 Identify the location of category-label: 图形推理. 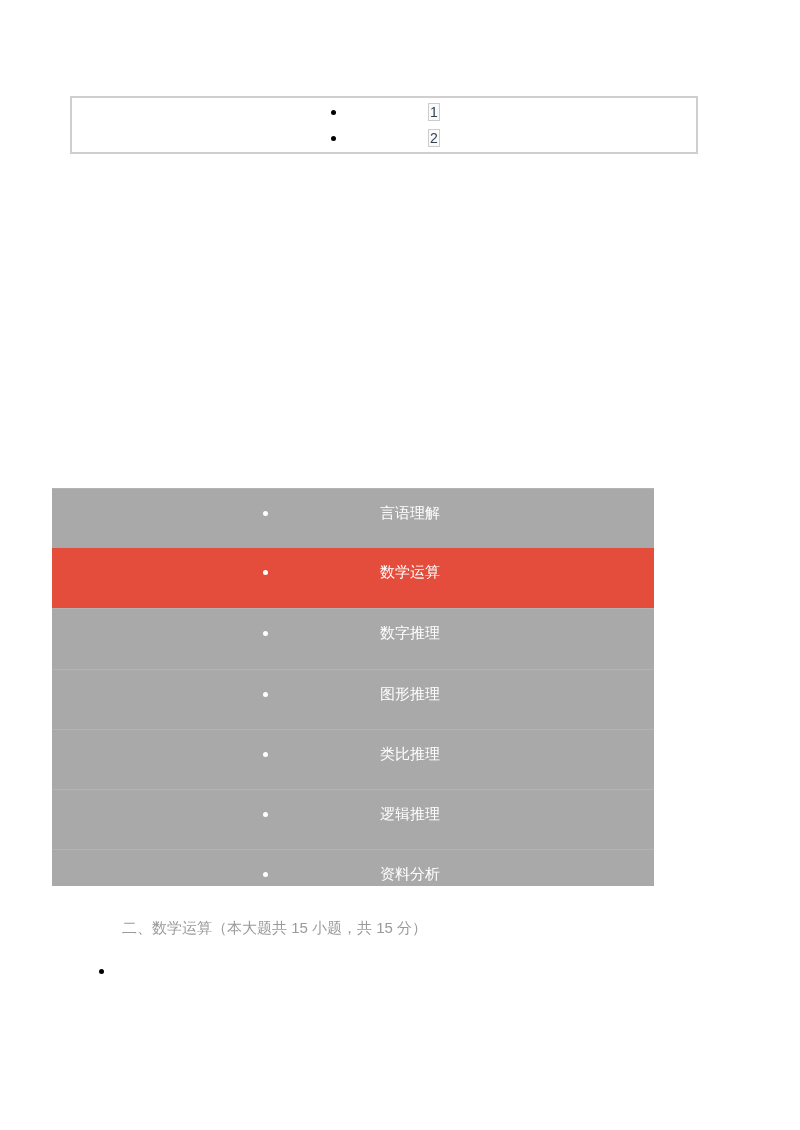
(410, 693).